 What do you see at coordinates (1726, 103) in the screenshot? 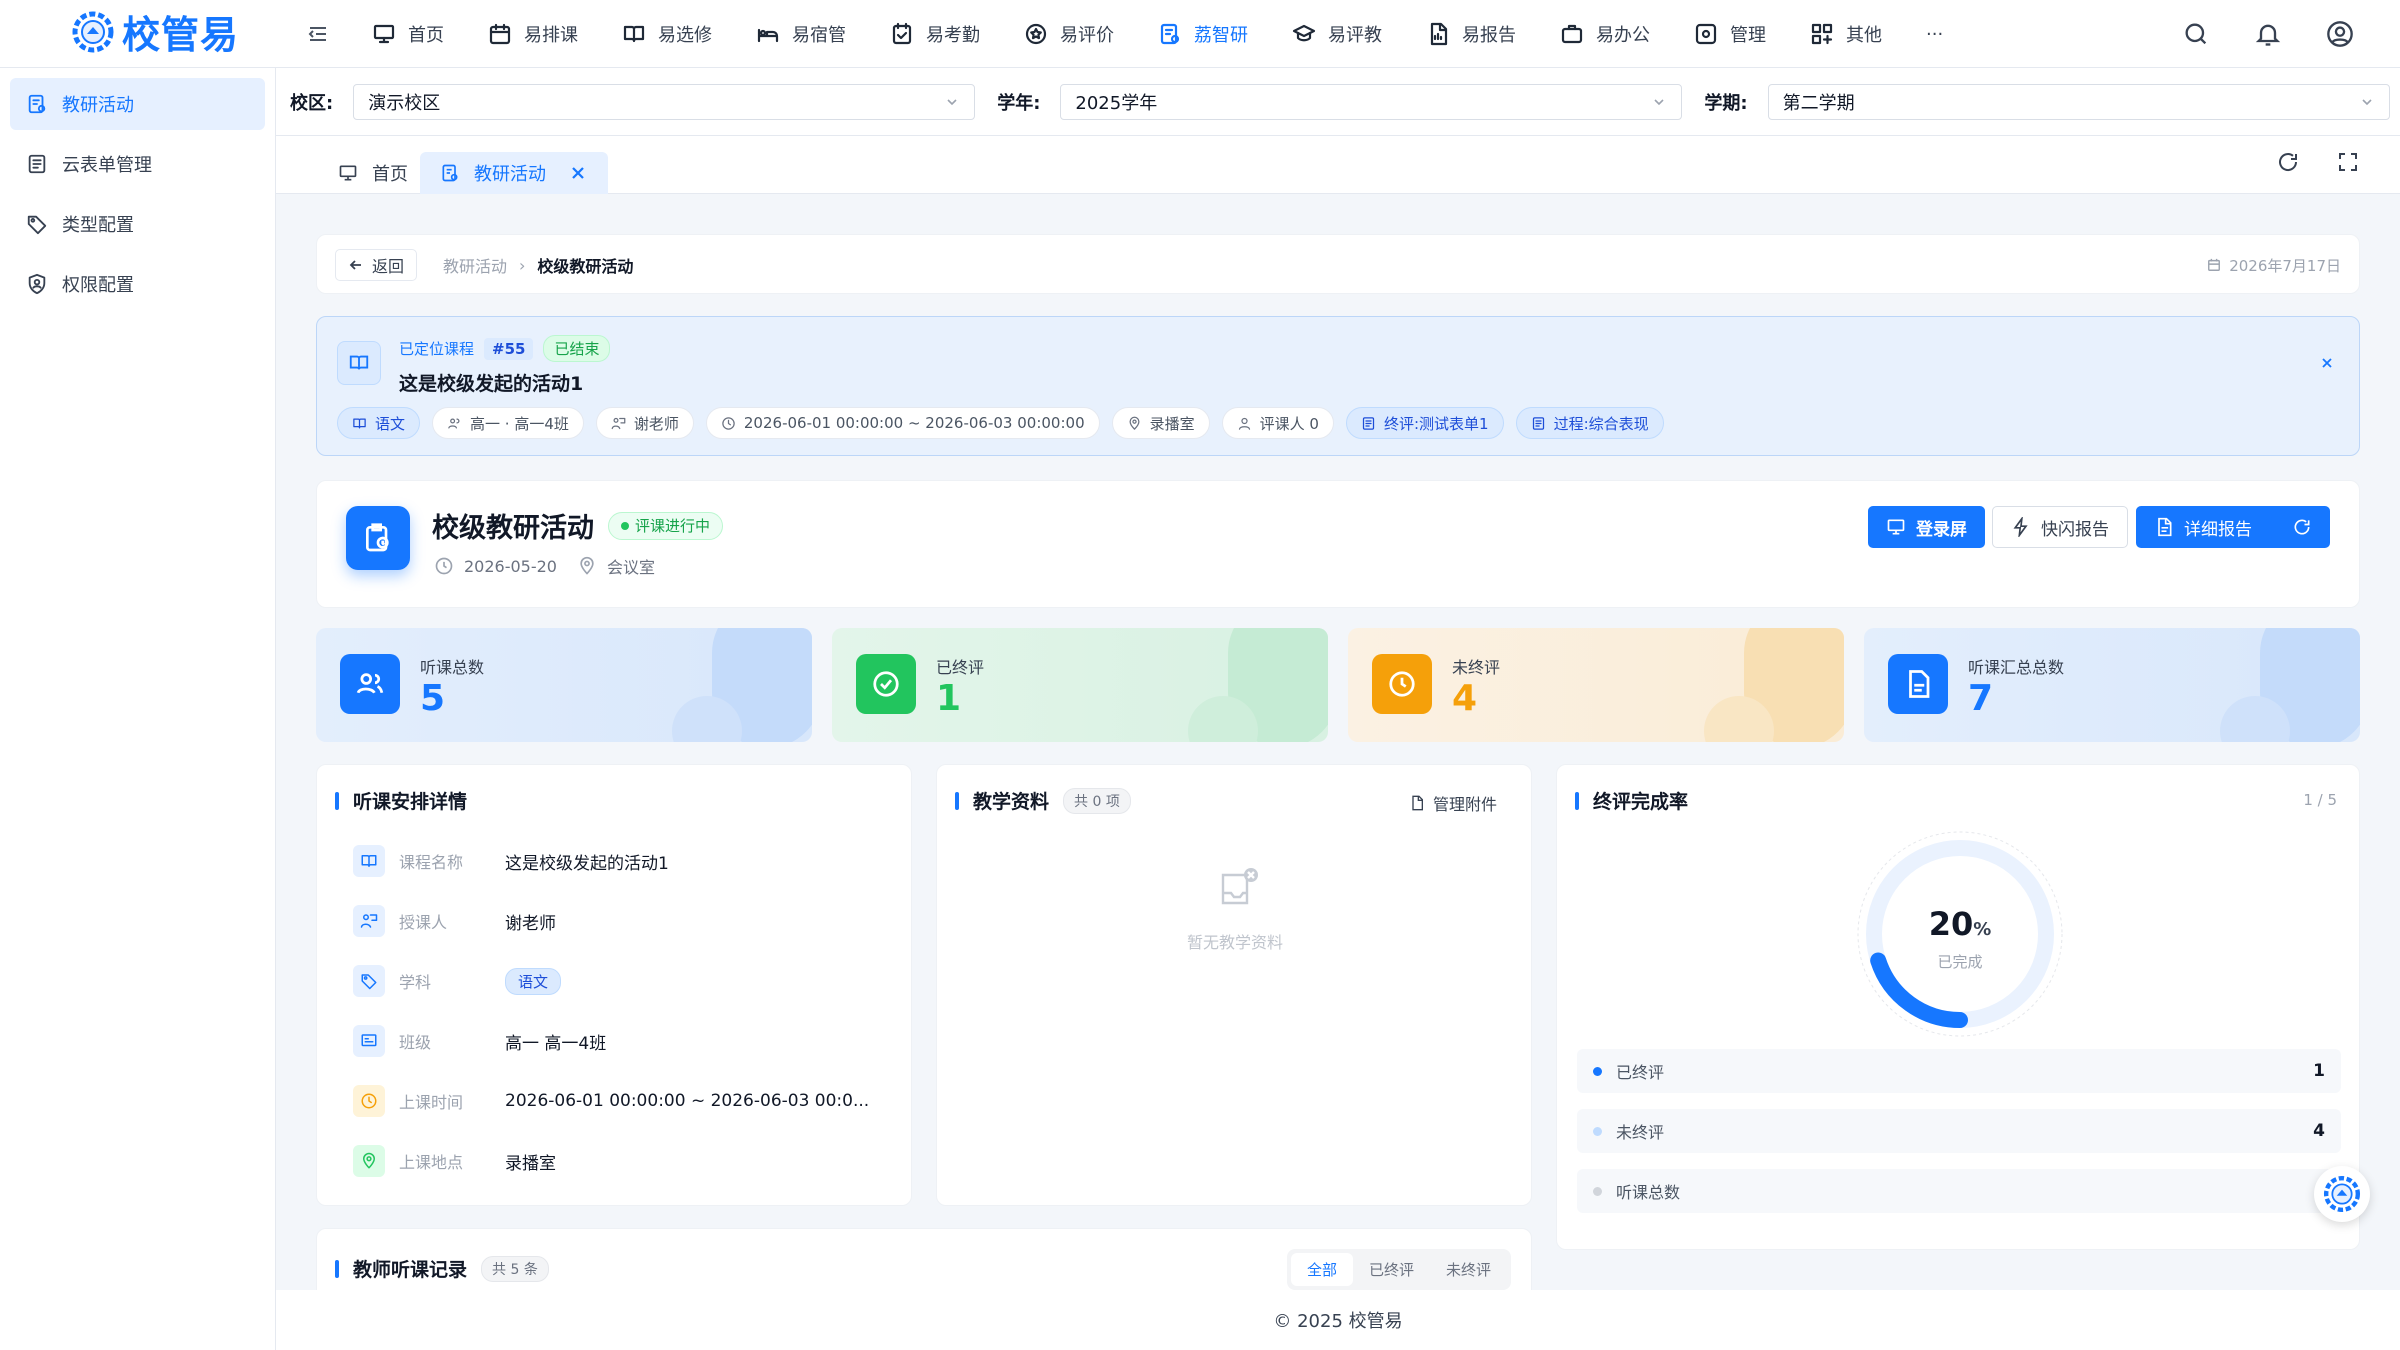
I see `term-label: 学期:` at bounding box center [1726, 103].